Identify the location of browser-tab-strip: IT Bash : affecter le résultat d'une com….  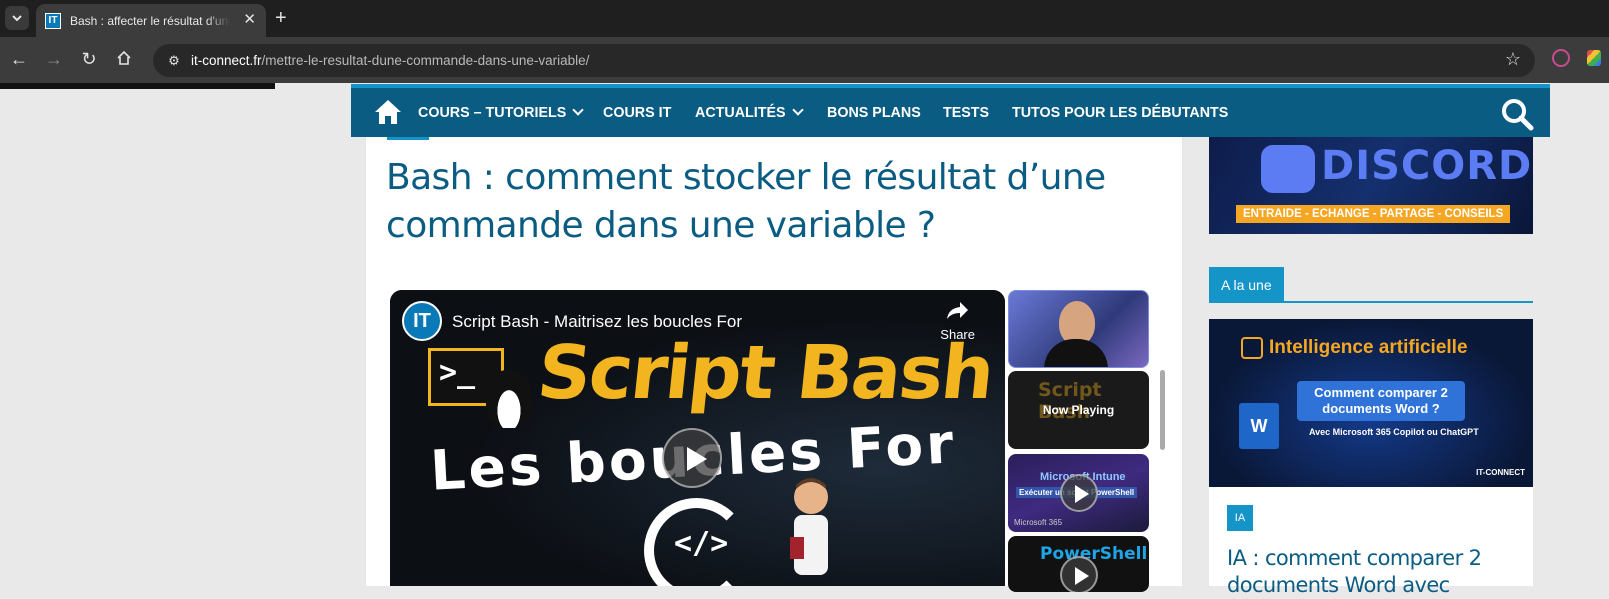
(804, 18).